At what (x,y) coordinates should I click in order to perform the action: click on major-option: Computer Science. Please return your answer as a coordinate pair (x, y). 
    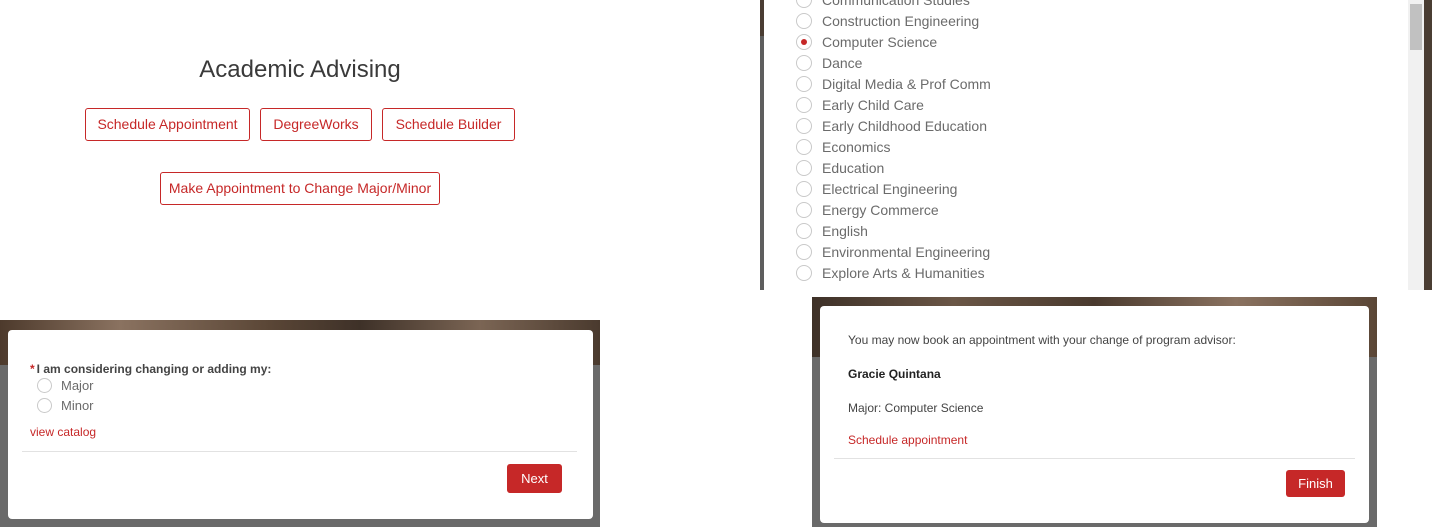
    Looking at the image, I should click on (893, 41).